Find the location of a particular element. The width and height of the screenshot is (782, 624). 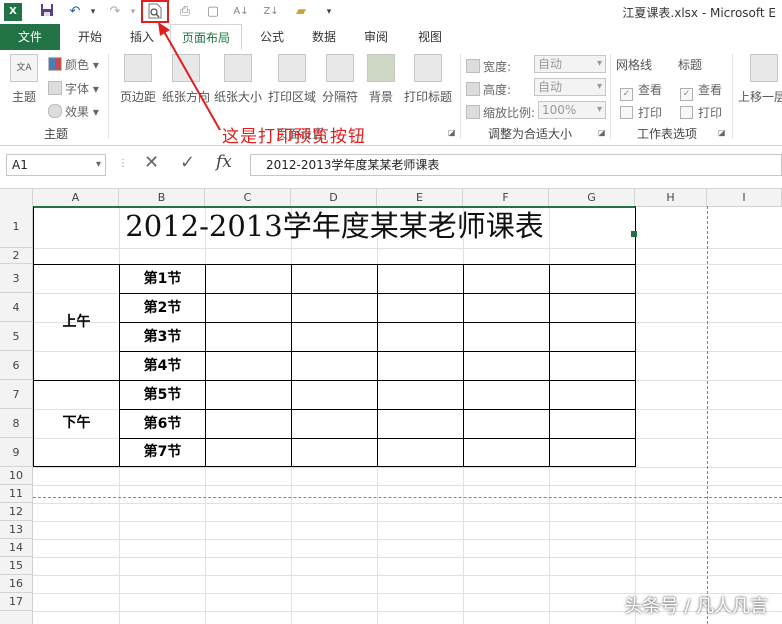

scale-icon is located at coordinates (473, 112).